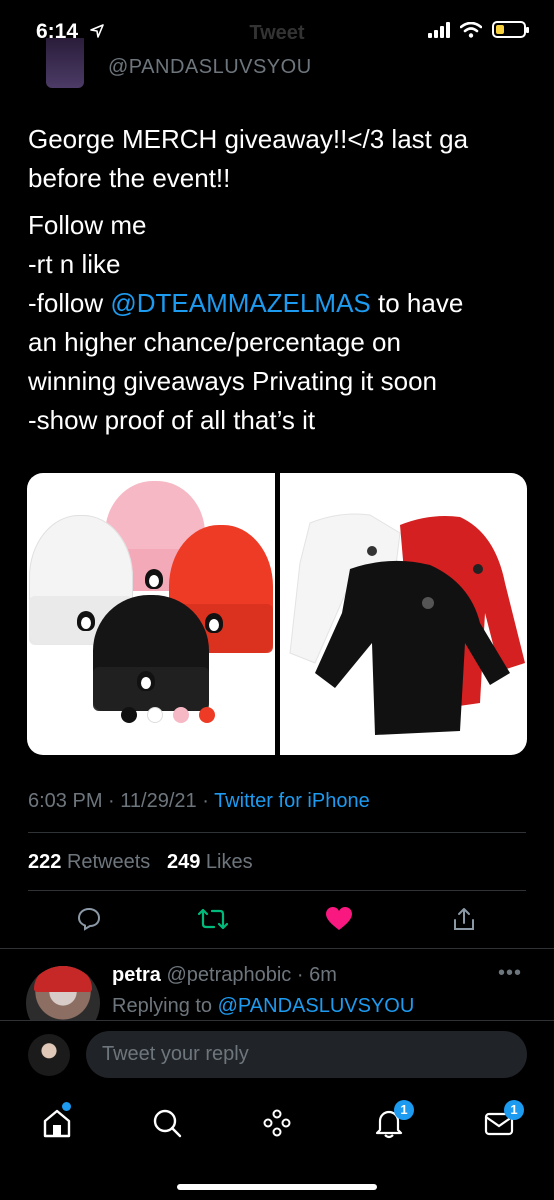 The height and width of the screenshot is (1200, 554). What do you see at coordinates (229, 862) in the screenshot?
I see `likes-label: Likes` at bounding box center [229, 862].